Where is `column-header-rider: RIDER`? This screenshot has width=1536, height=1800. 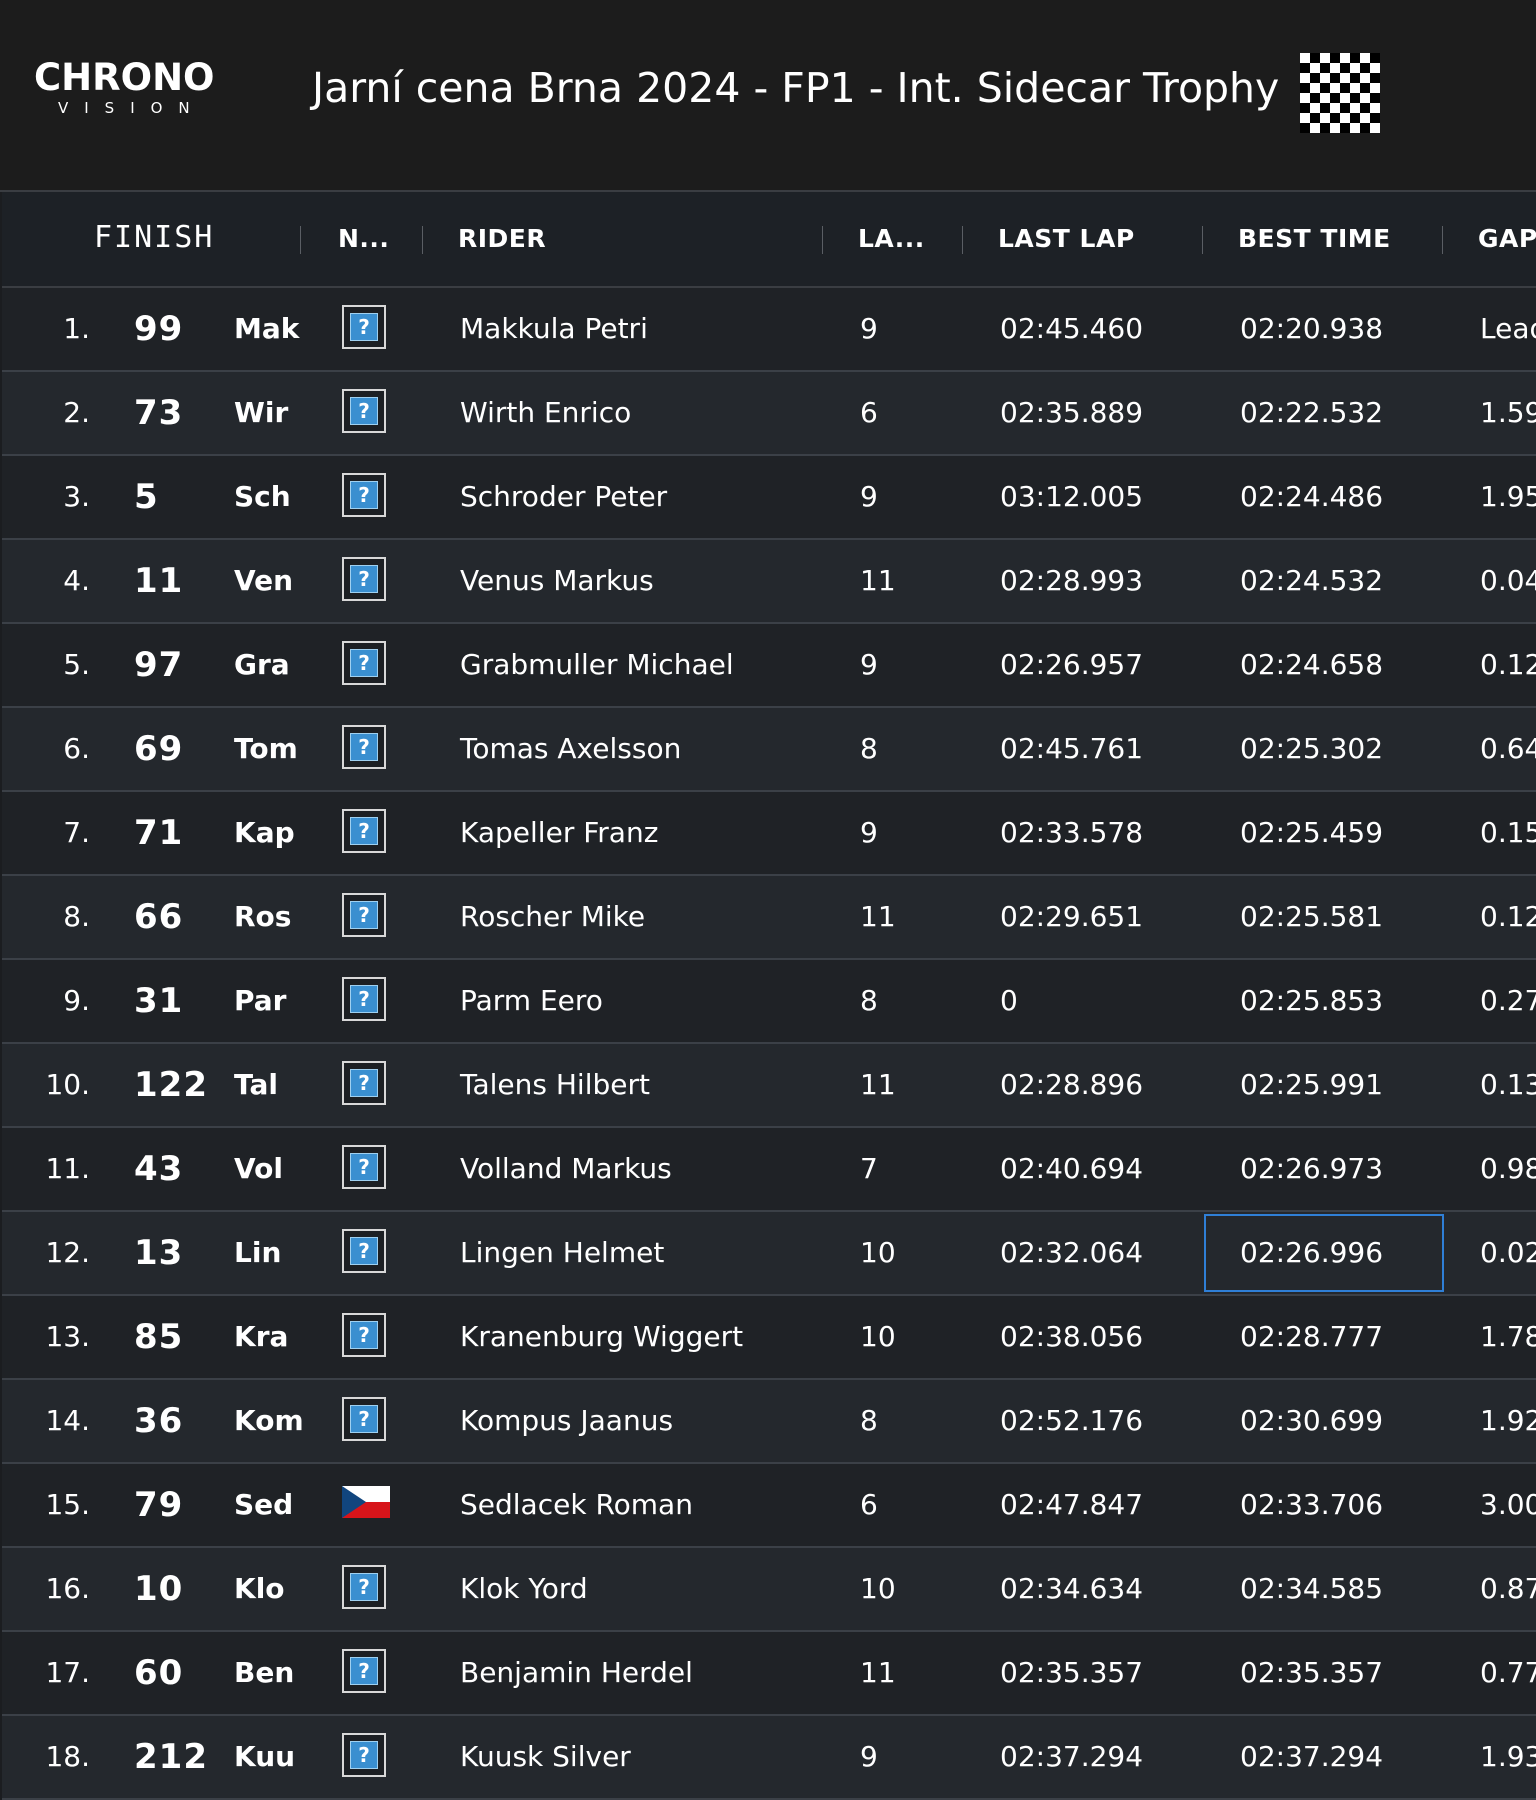 column-header-rider: RIDER is located at coordinates (502, 238).